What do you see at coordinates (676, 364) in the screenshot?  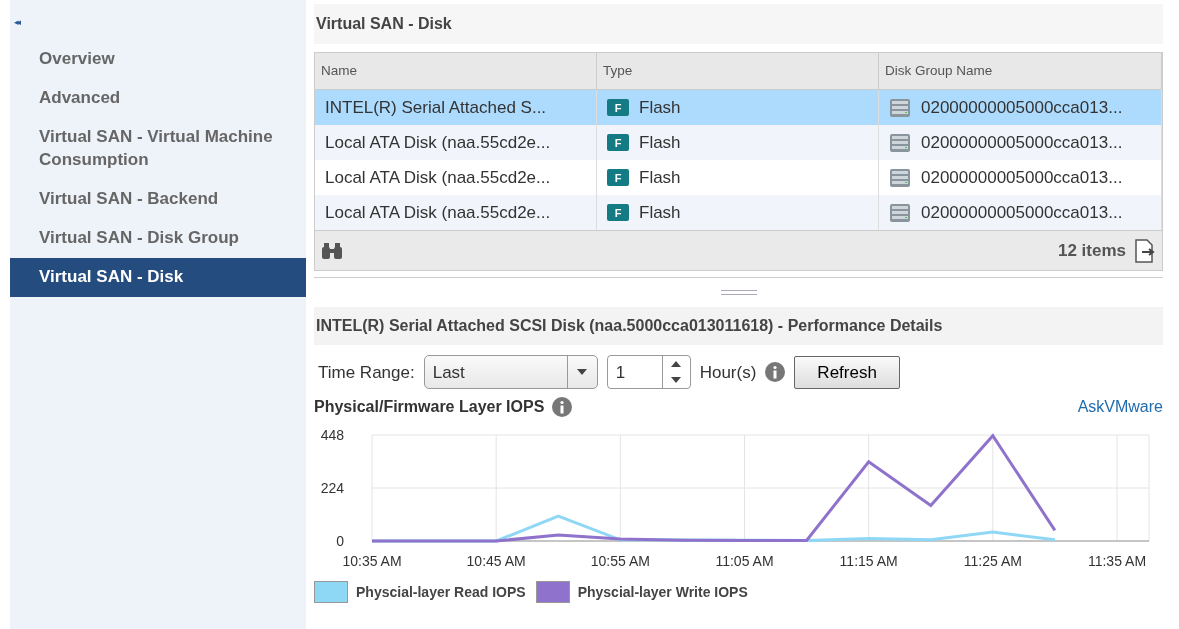 I see `up-arrow-icon` at bounding box center [676, 364].